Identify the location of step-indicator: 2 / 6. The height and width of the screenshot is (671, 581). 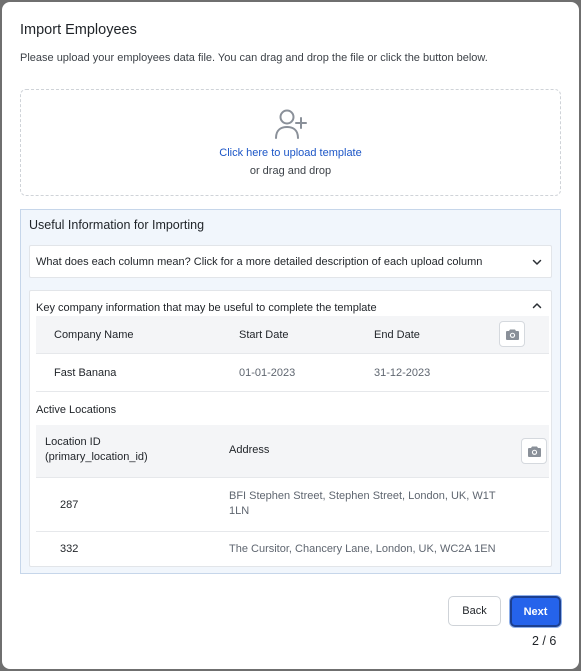
(544, 641).